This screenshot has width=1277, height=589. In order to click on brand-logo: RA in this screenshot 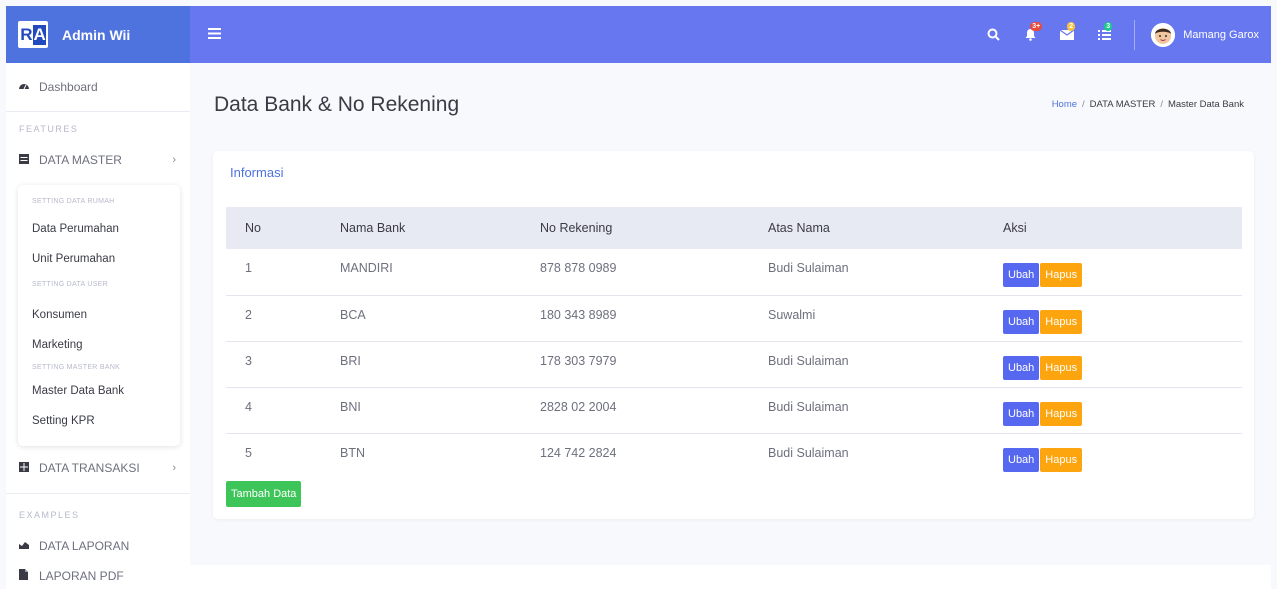, I will do `click(33, 34)`.